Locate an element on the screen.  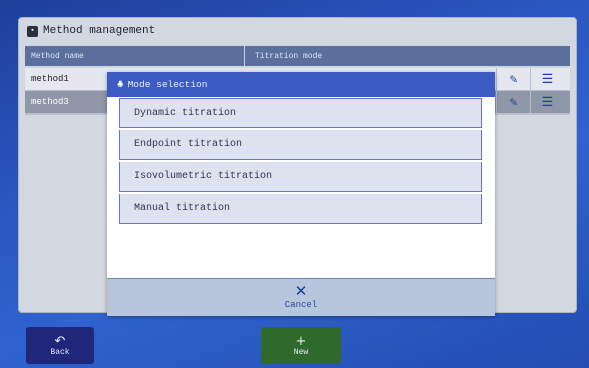
option-manual-titration: Manual titration is located at coordinates (300, 209).